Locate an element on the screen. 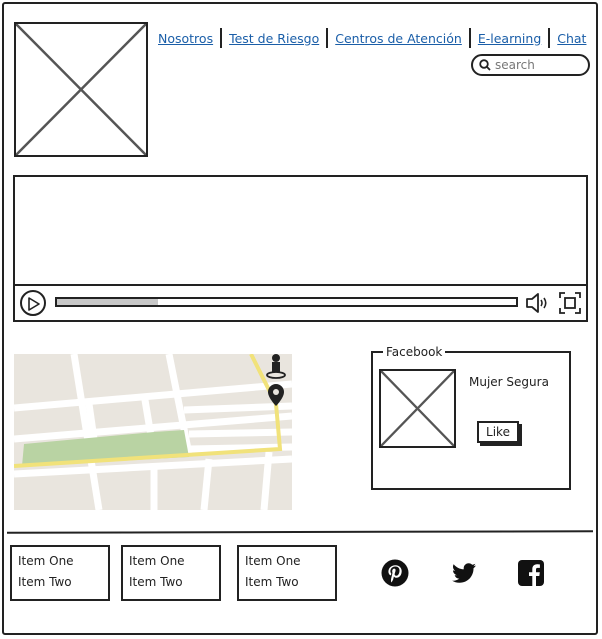 The width and height of the screenshot is (602, 639). nav-link-nosotros: Nosotros is located at coordinates (185, 38).